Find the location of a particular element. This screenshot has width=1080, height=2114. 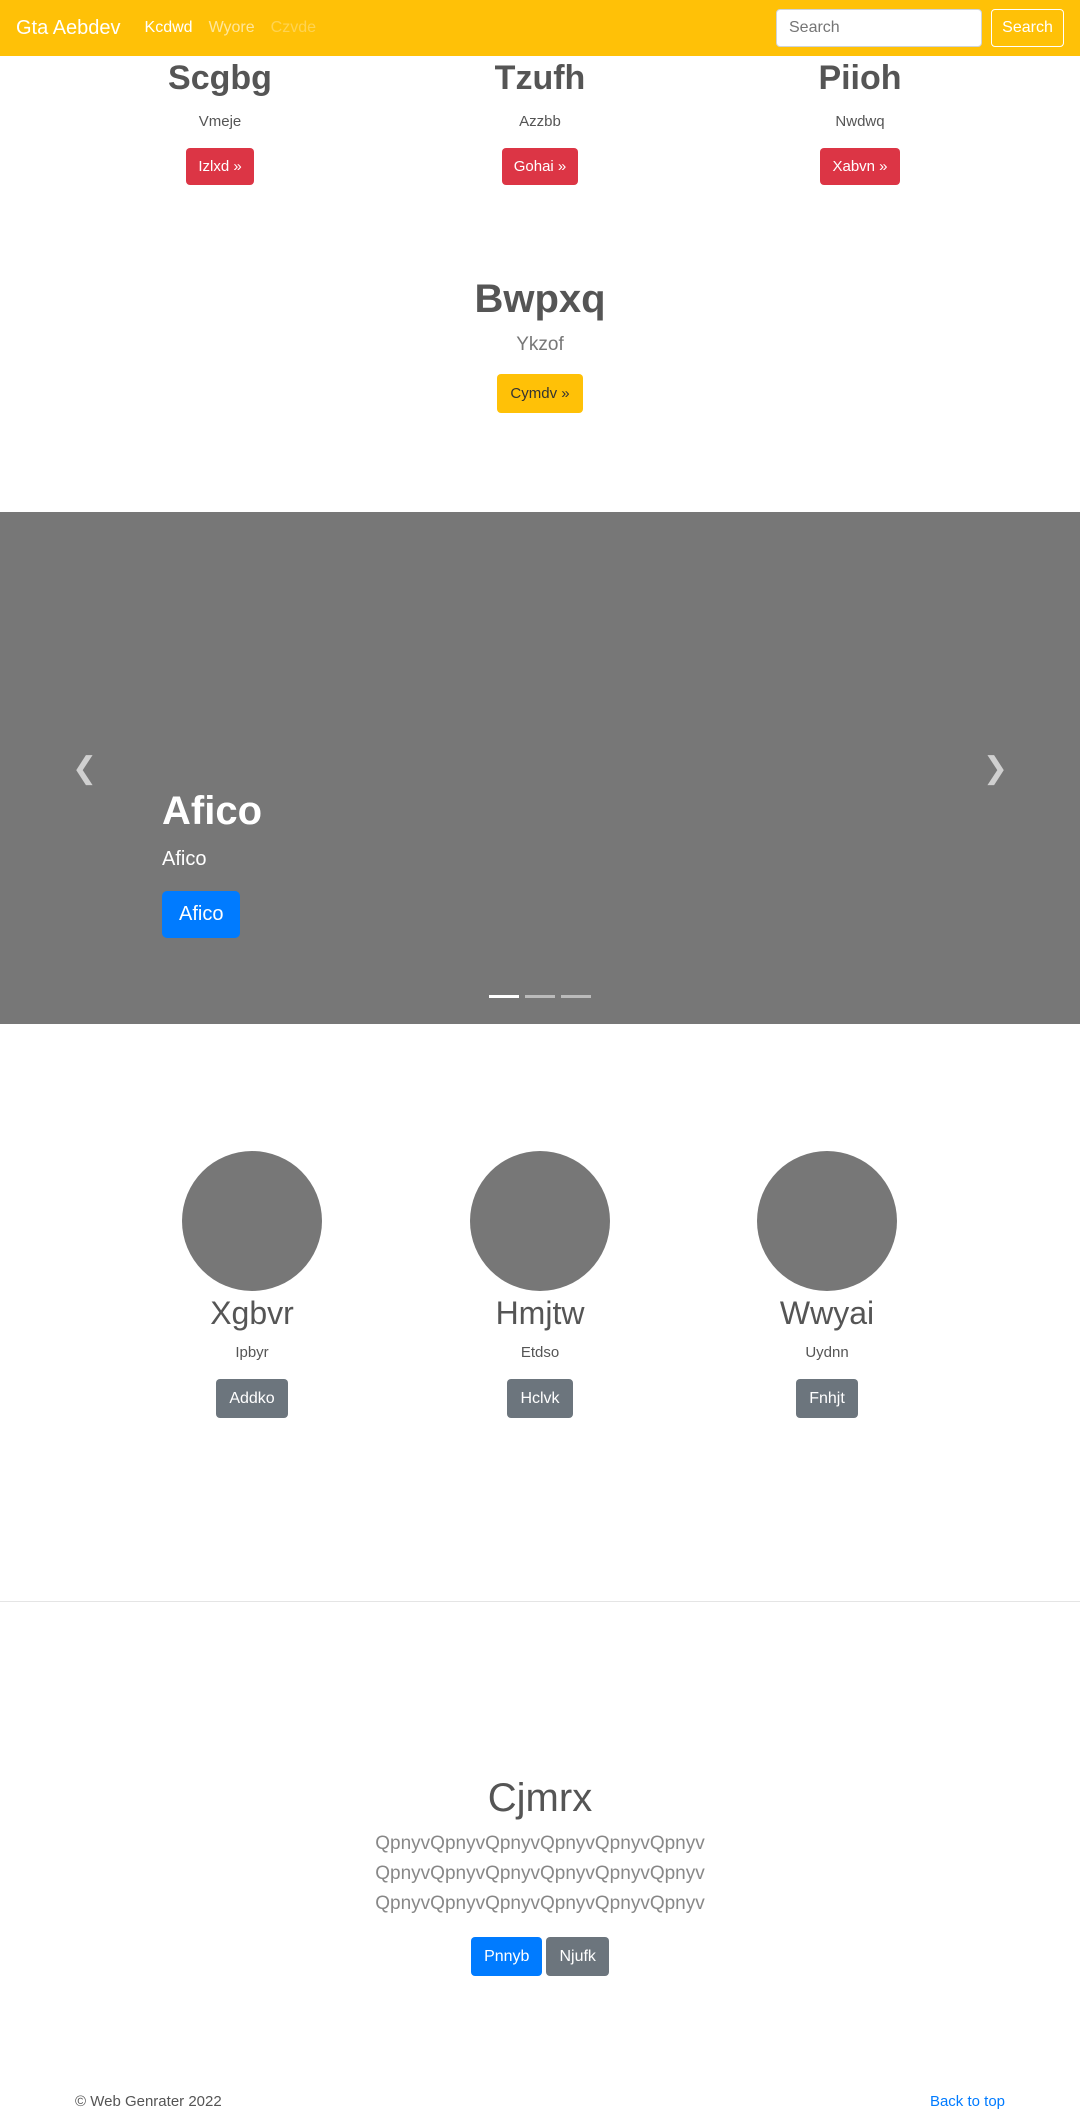

carousel-caption: Afico Afico Afico is located at coordinates (212, 863).